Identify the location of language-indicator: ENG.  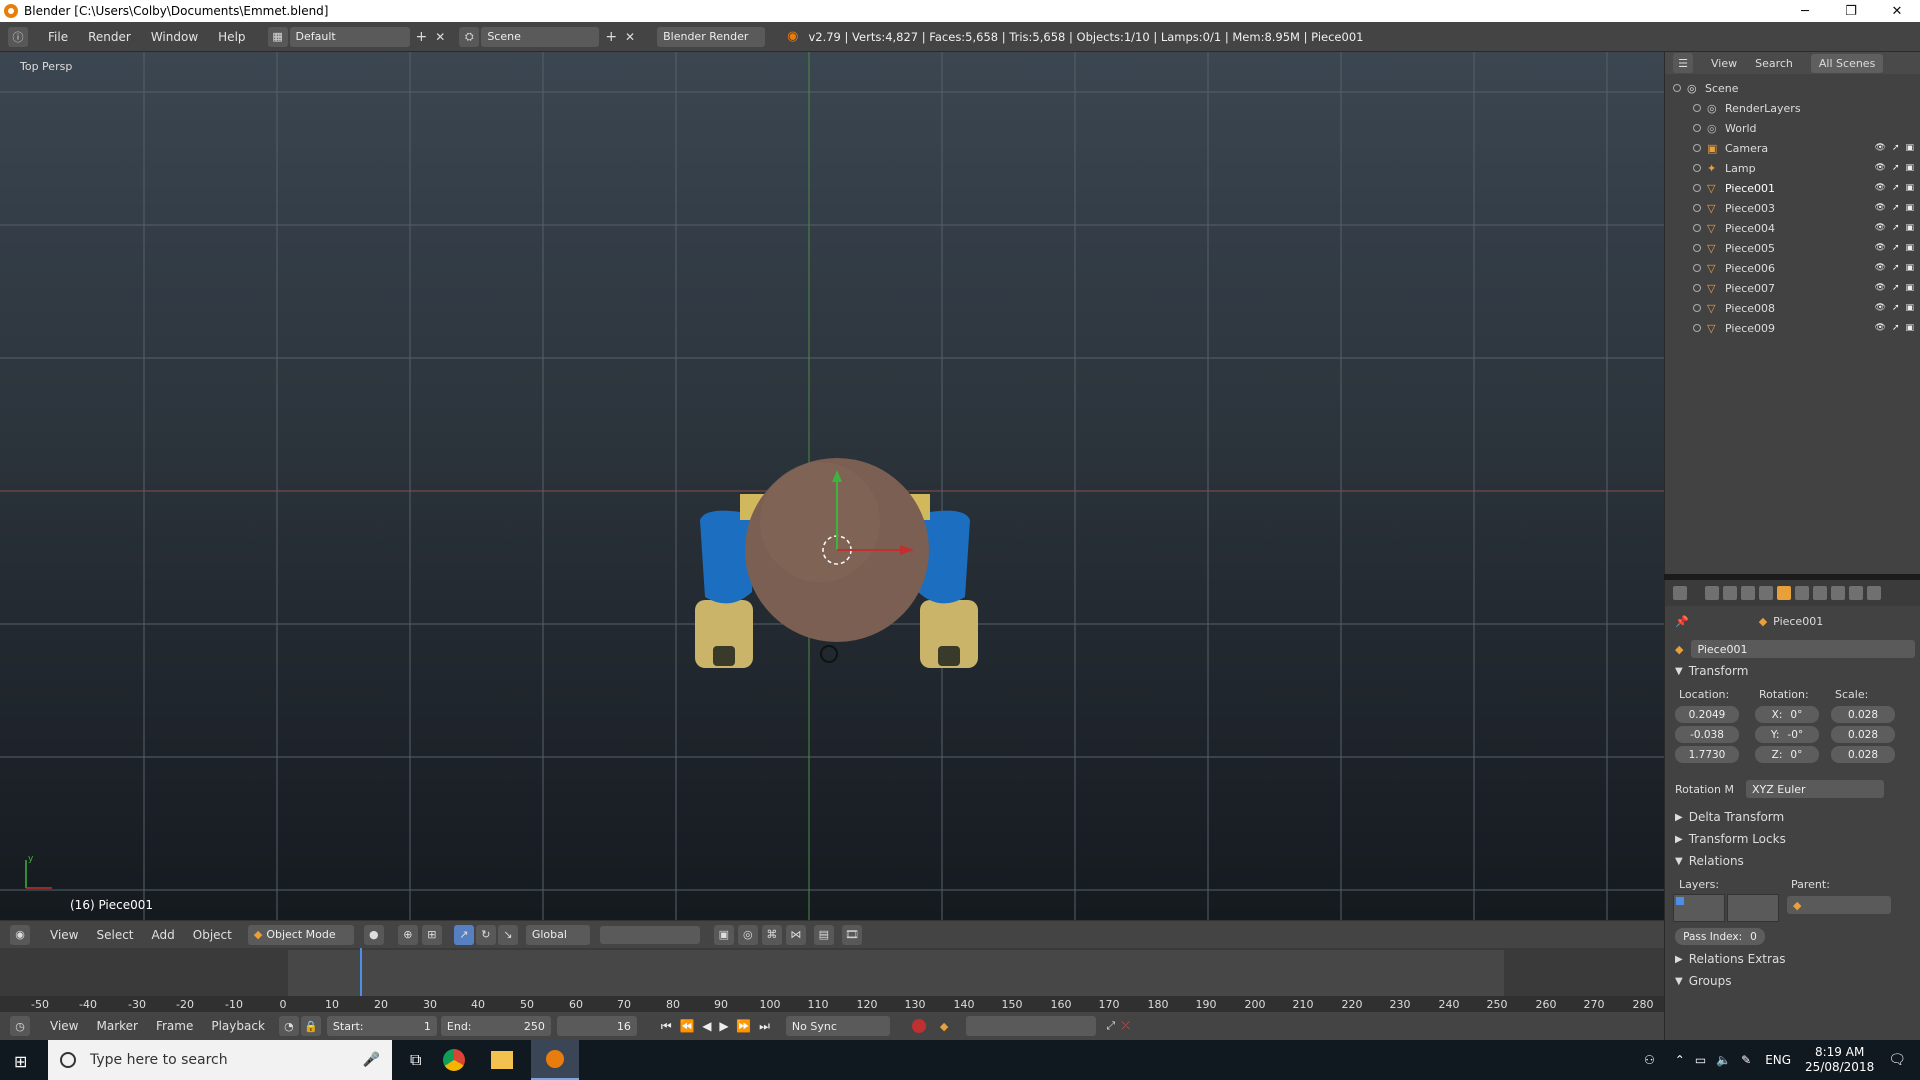
(1778, 1060).